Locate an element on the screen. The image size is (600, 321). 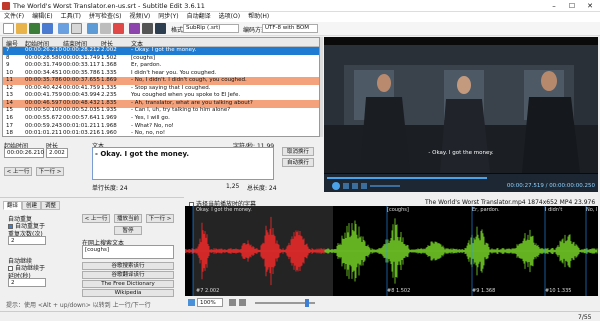
repeat-count-select: 2 is located at coordinates (27, 240).